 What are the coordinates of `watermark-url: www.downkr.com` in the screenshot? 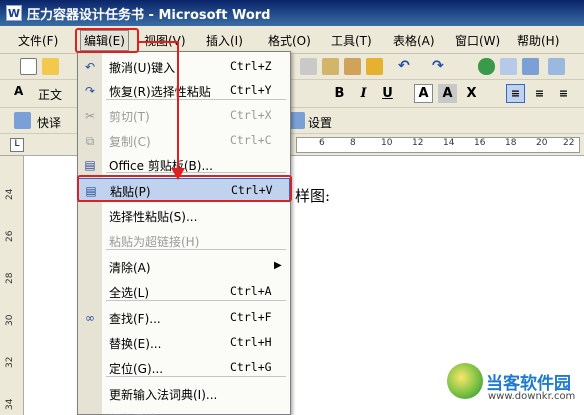 It's located at (532, 396).